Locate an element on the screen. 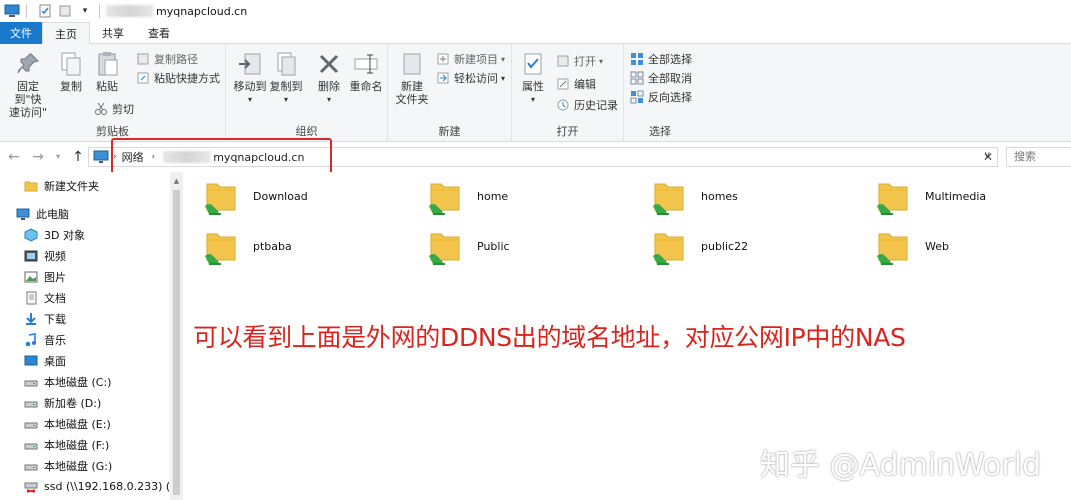  properties-quick-icon is located at coordinates (45, 11).